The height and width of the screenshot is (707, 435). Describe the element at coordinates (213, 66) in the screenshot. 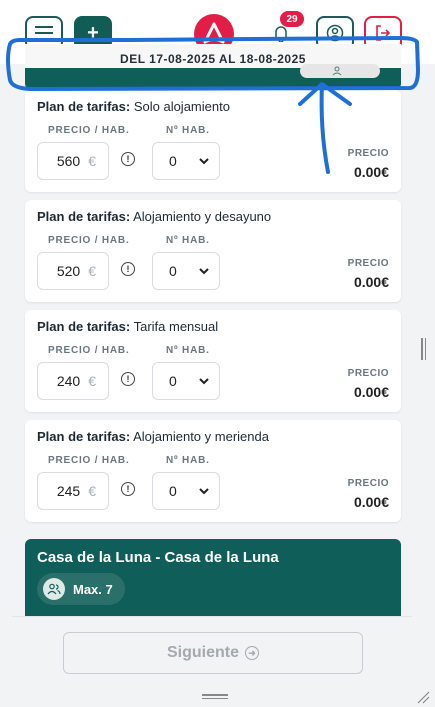

I see `date-range-banner: DEL 17-08-2025 AL 18-08-2025` at that location.